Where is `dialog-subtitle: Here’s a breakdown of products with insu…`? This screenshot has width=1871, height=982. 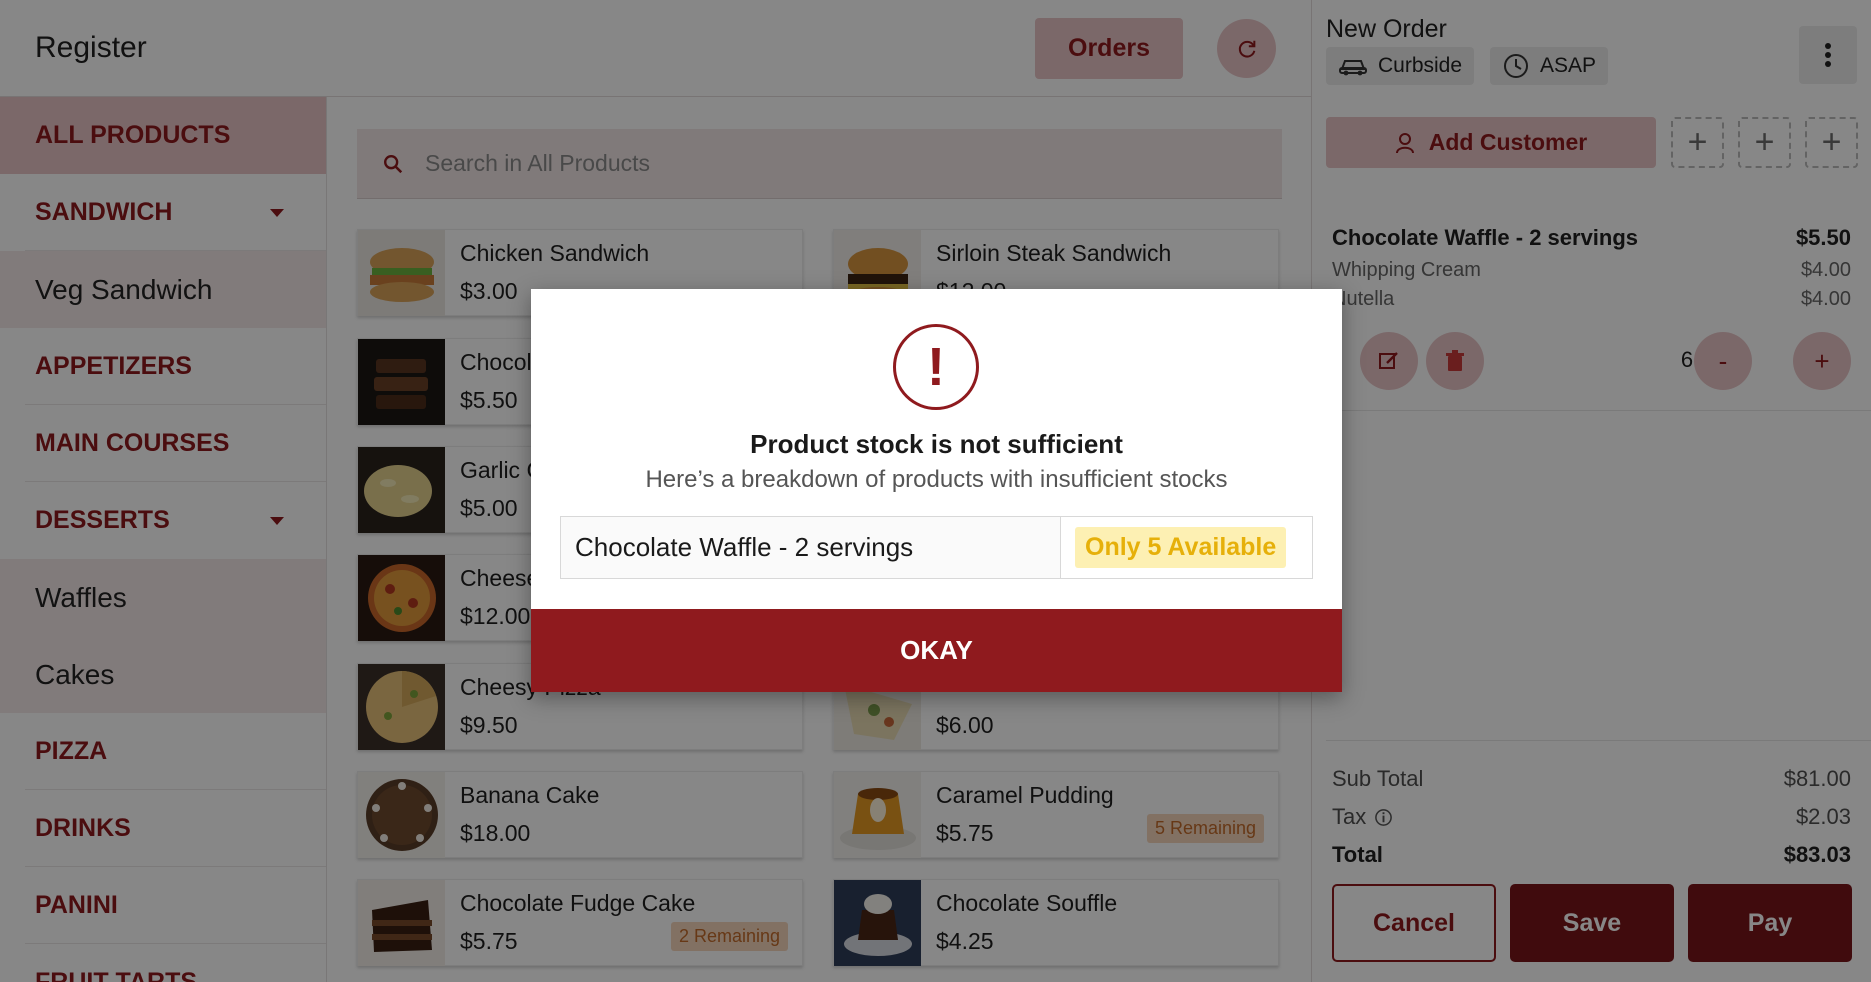 dialog-subtitle: Here’s a breakdown of products with insu… is located at coordinates (936, 479).